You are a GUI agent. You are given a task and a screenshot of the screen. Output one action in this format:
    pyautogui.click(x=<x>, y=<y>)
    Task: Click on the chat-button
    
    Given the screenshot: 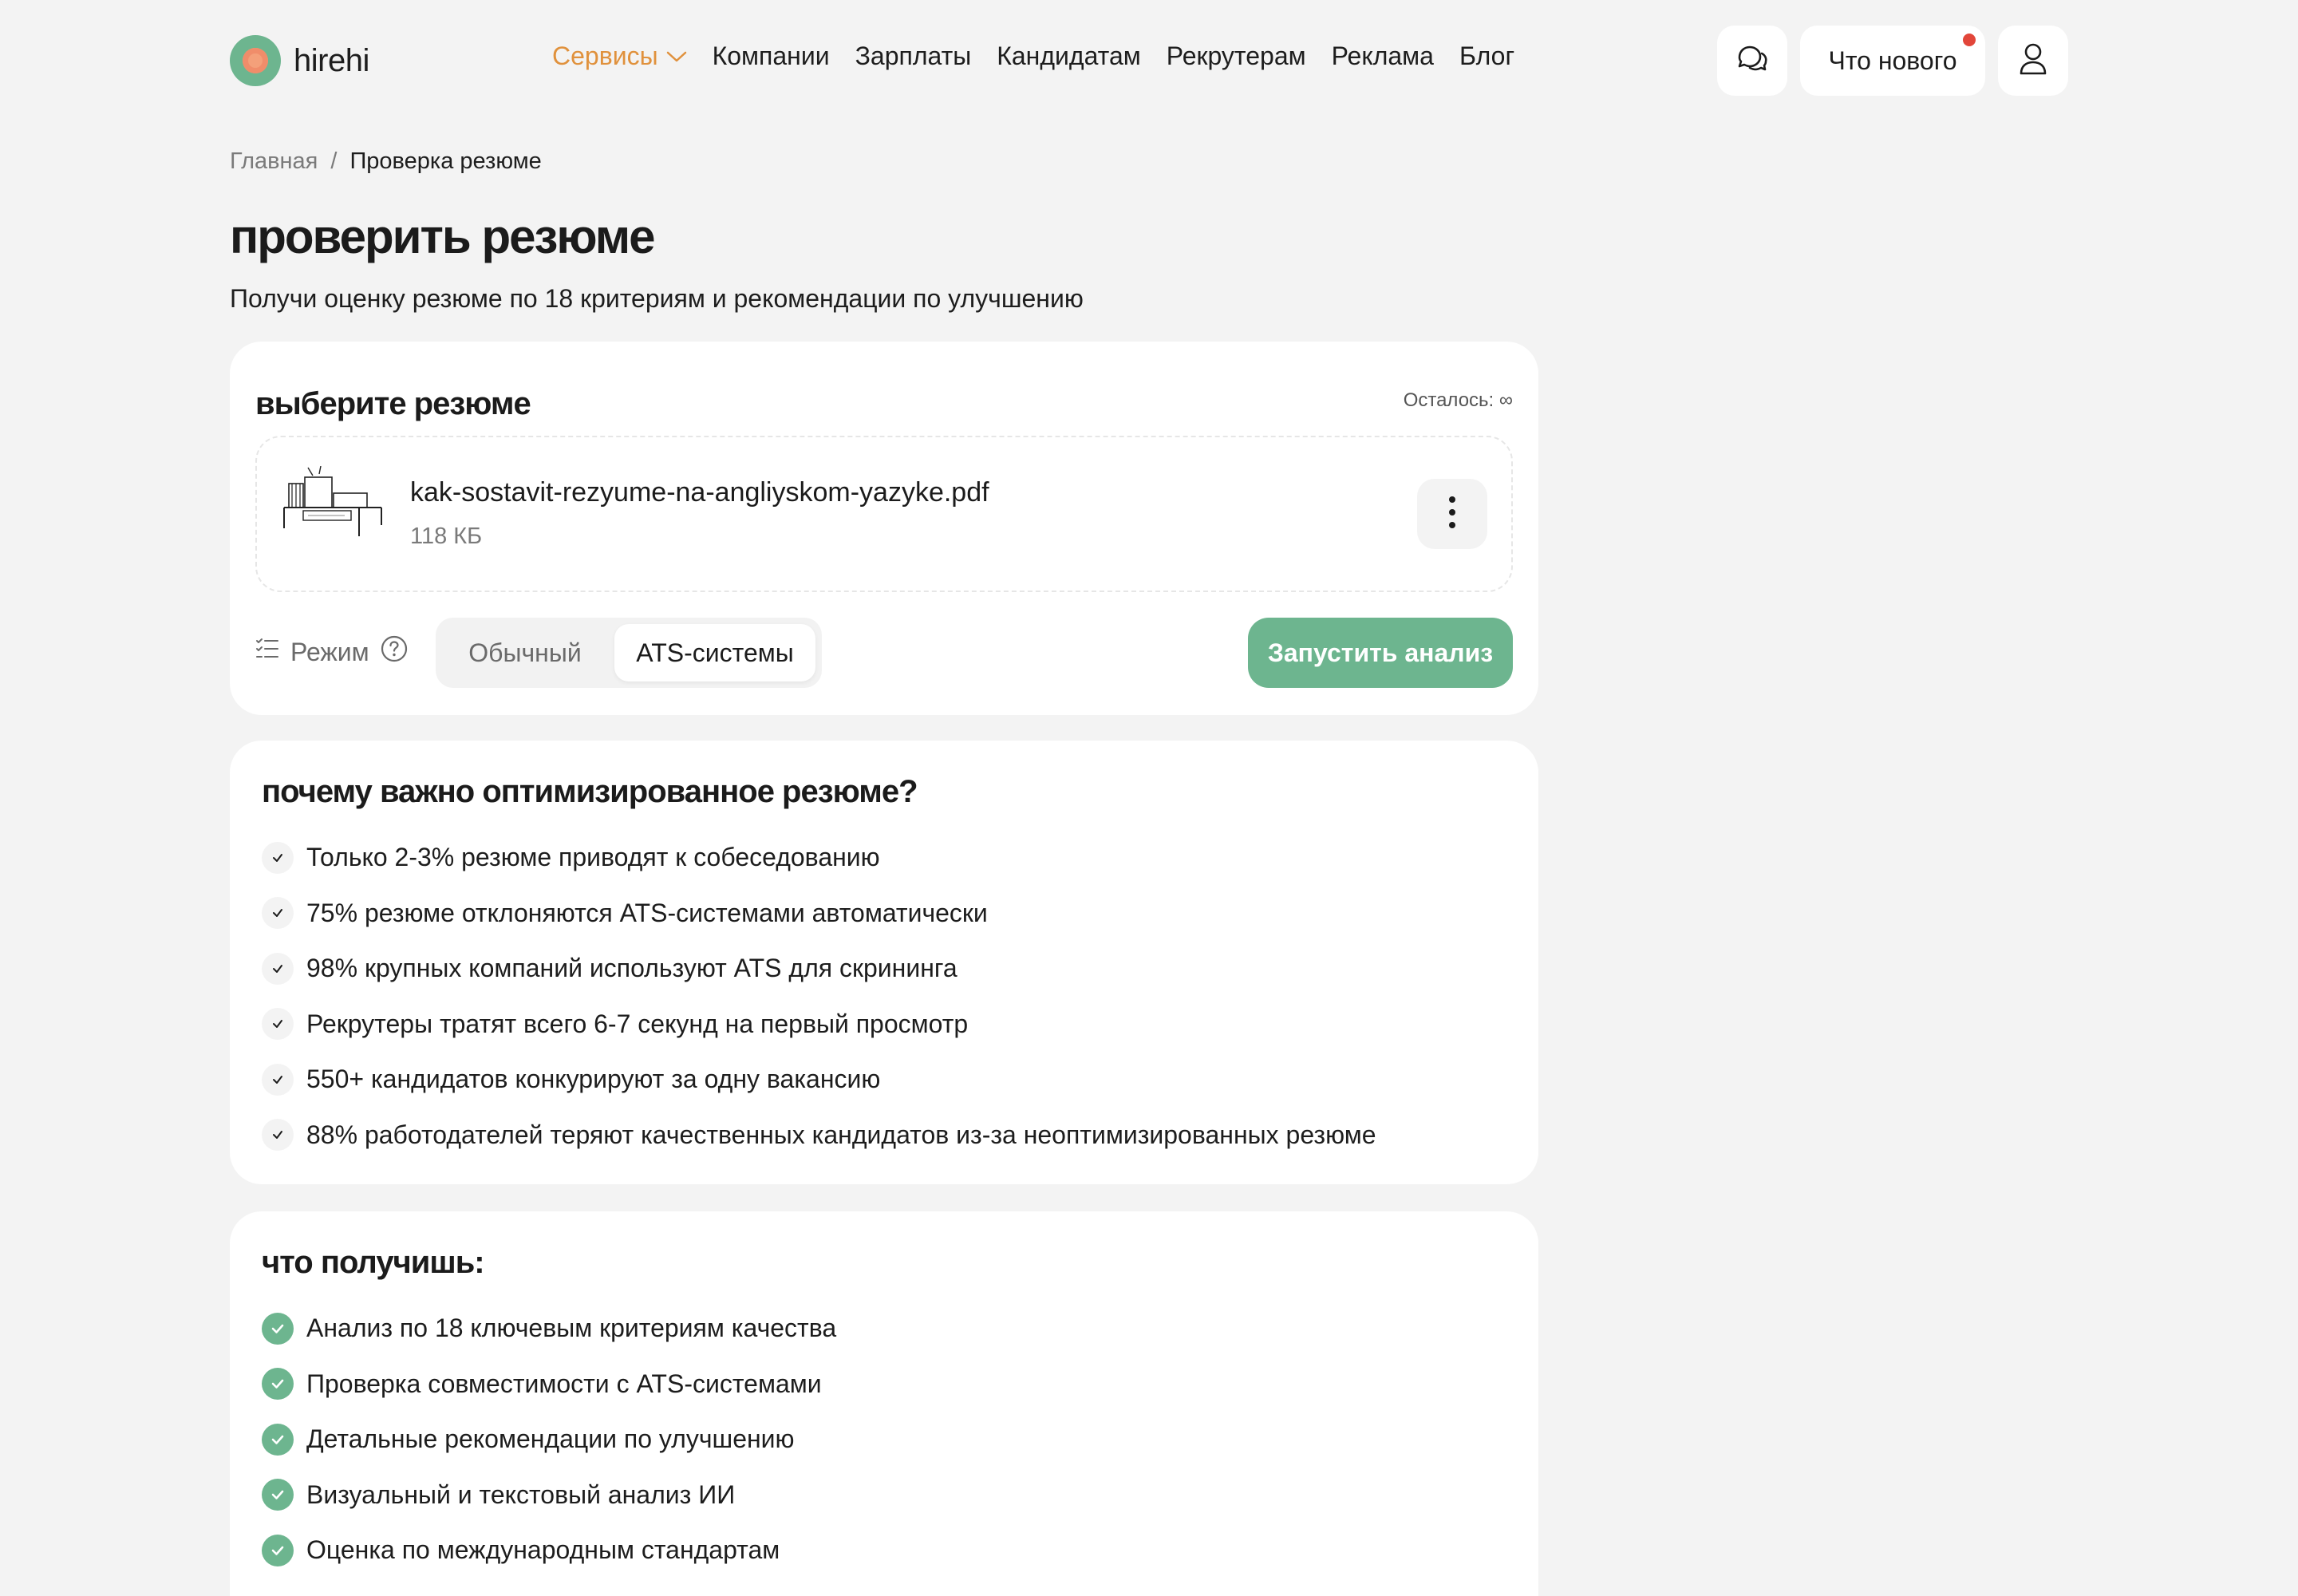 What is the action you would take?
    pyautogui.click(x=1752, y=61)
    